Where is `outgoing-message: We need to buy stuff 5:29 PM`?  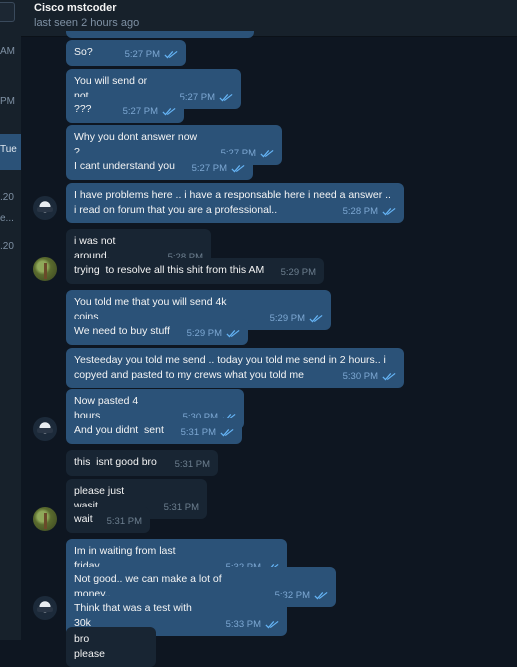 outgoing-message: We need to buy stuff 5:29 PM is located at coordinates (157, 332).